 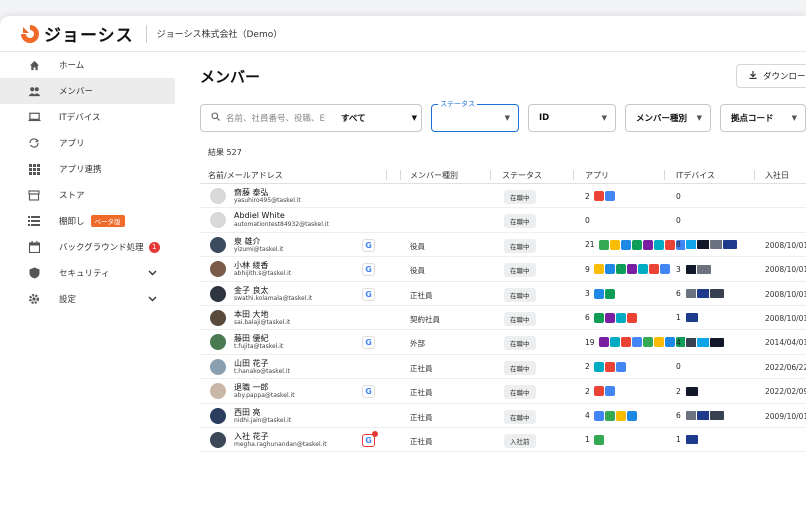 What do you see at coordinates (475, 115) in the screenshot?
I see `status-filter-select: ステータス ▼` at bounding box center [475, 115].